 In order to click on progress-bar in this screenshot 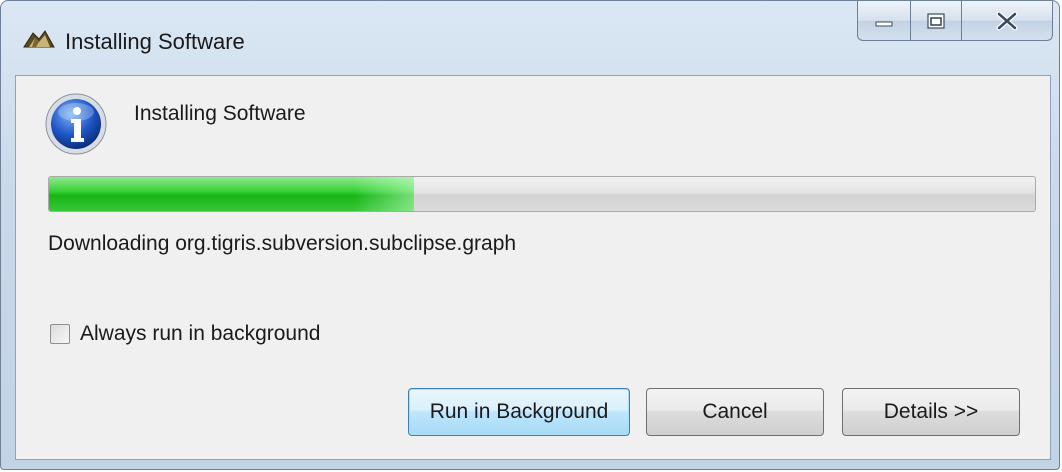, I will do `click(542, 194)`.